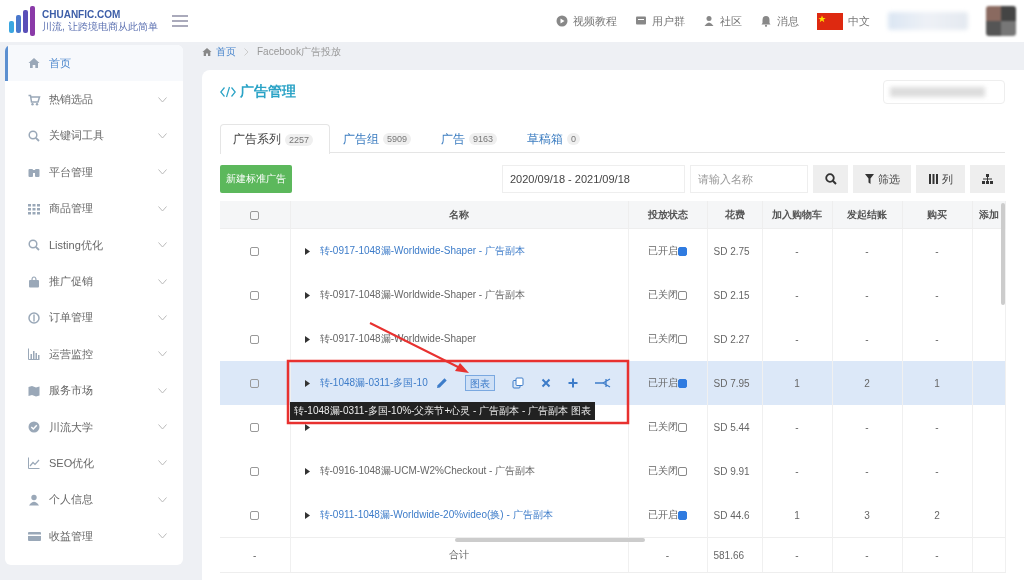 This screenshot has width=1024, height=580. What do you see at coordinates (427, 471) in the screenshot?
I see `campaign-name-link: 转-0916-1048漏-UCM-W2%Checkout - 广告副本` at bounding box center [427, 471].